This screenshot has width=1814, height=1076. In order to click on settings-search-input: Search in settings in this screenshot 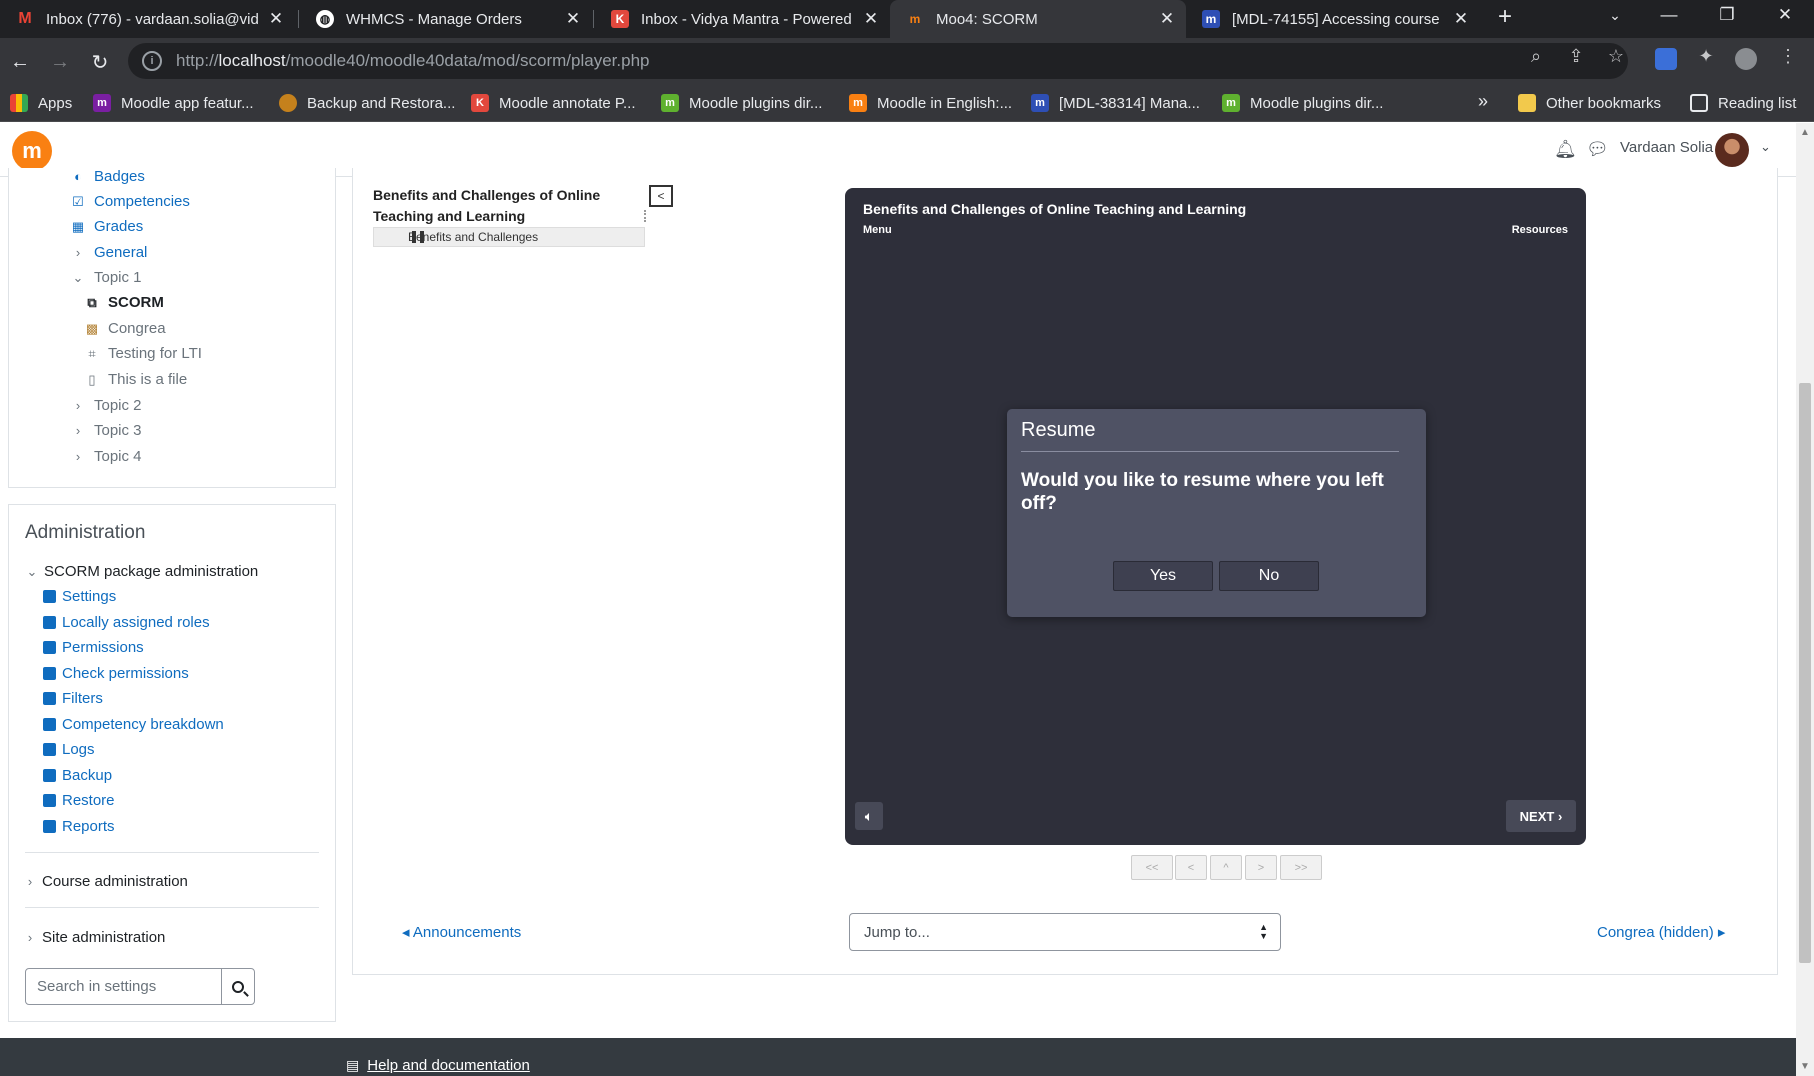, I will do `click(123, 986)`.